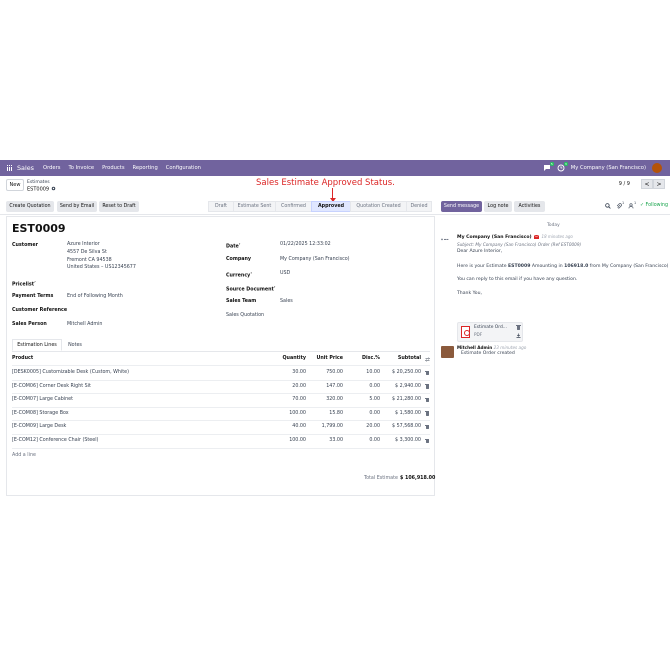  What do you see at coordinates (81, 168) in the screenshot?
I see `menu-to-invoice: To Invoice` at bounding box center [81, 168].